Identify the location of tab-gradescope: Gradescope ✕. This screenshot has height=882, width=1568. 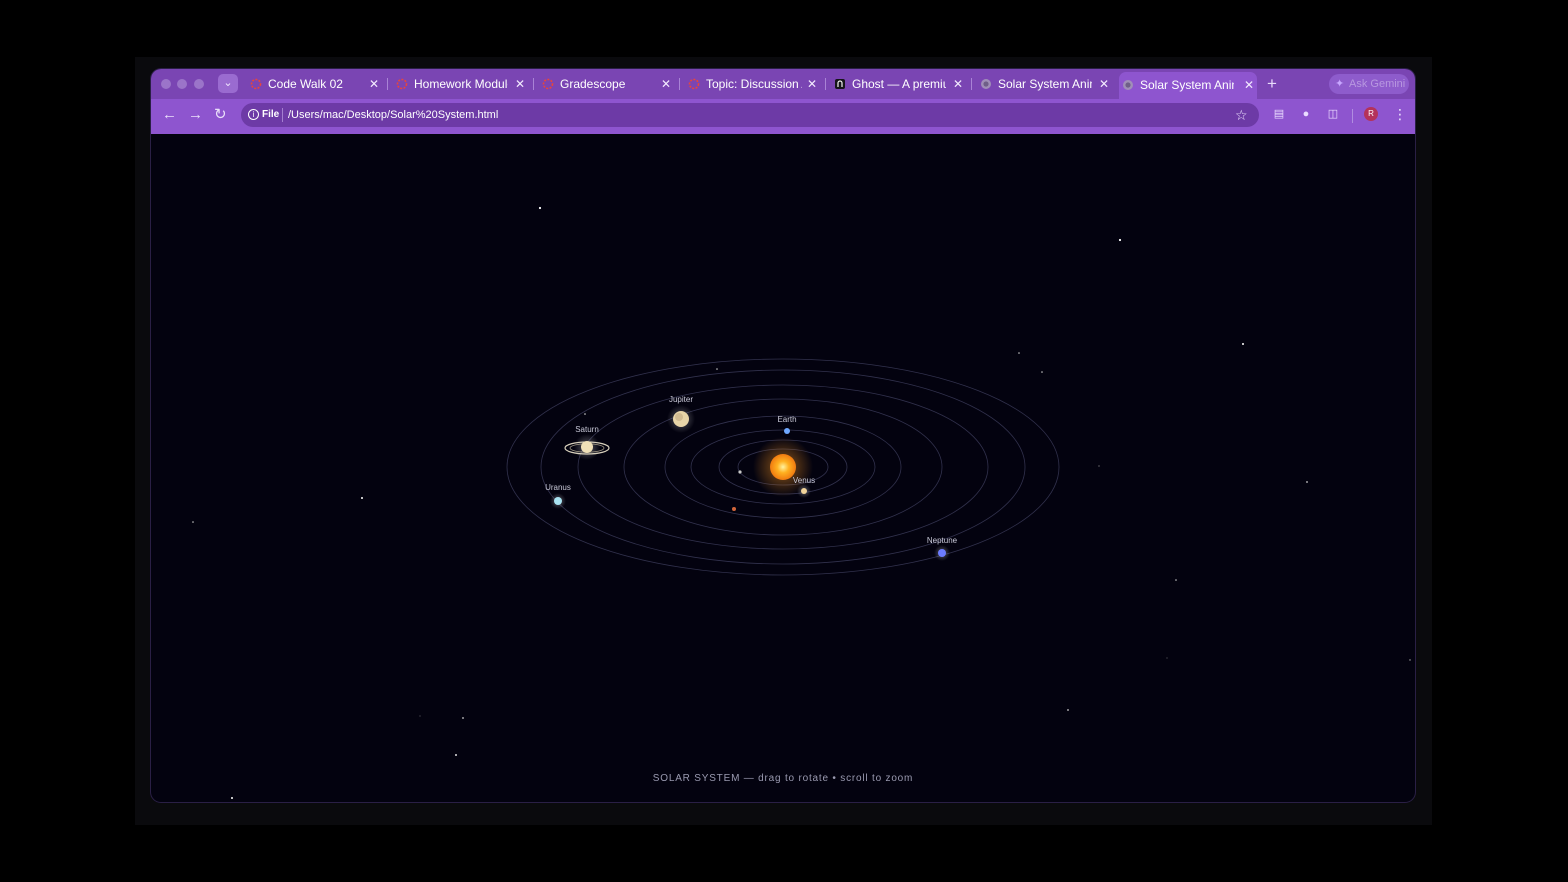
(606, 84).